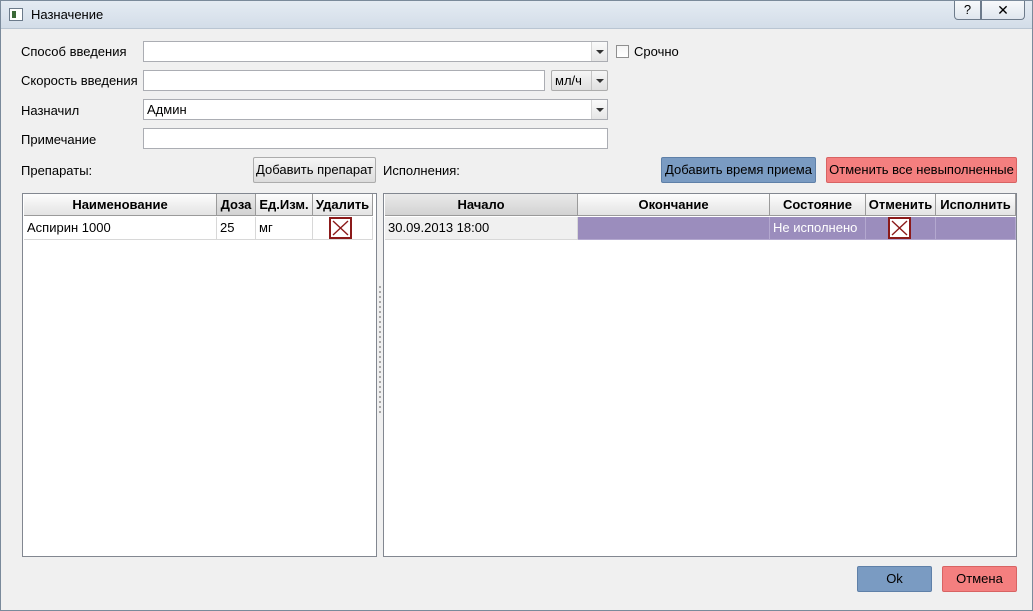  I want to click on cancel-all-button: Отменить все невыполненные, so click(921, 170).